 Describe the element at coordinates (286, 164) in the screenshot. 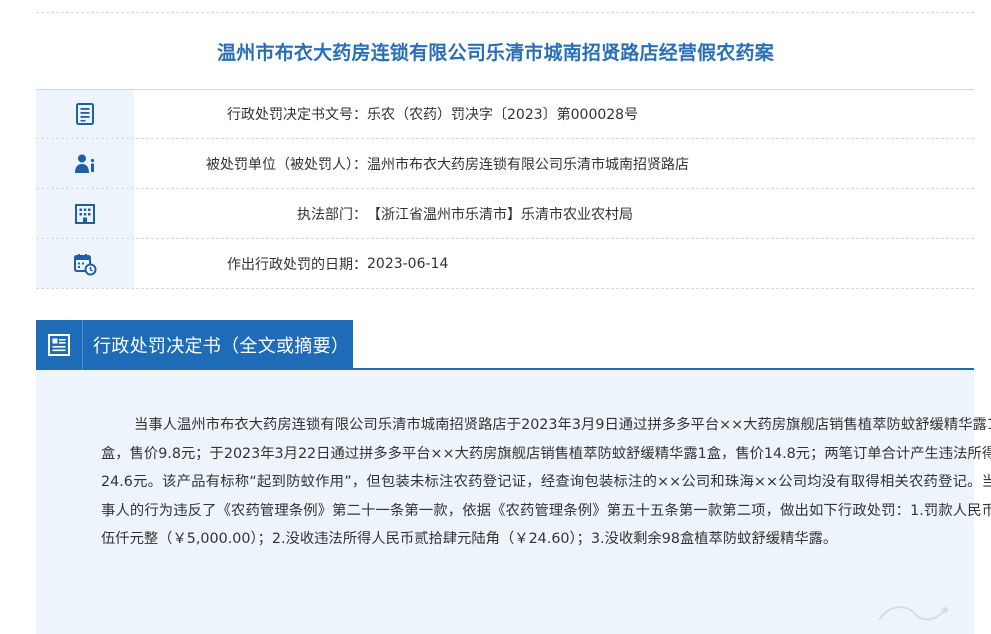

I see `info-label: 被处罚单位（被处罚人）：` at that location.